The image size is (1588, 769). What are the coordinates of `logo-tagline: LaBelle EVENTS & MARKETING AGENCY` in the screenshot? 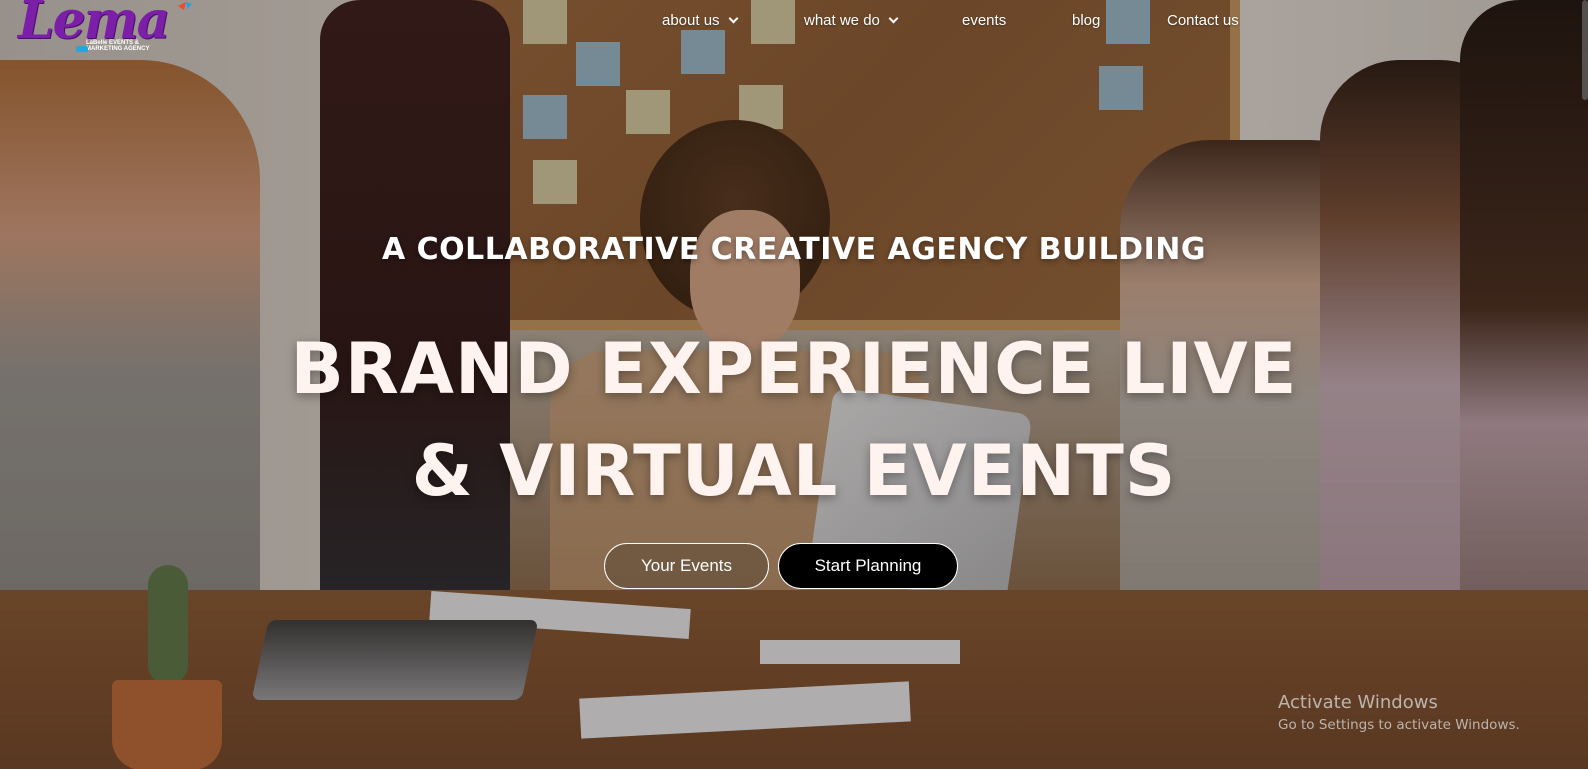 It's located at (118, 46).